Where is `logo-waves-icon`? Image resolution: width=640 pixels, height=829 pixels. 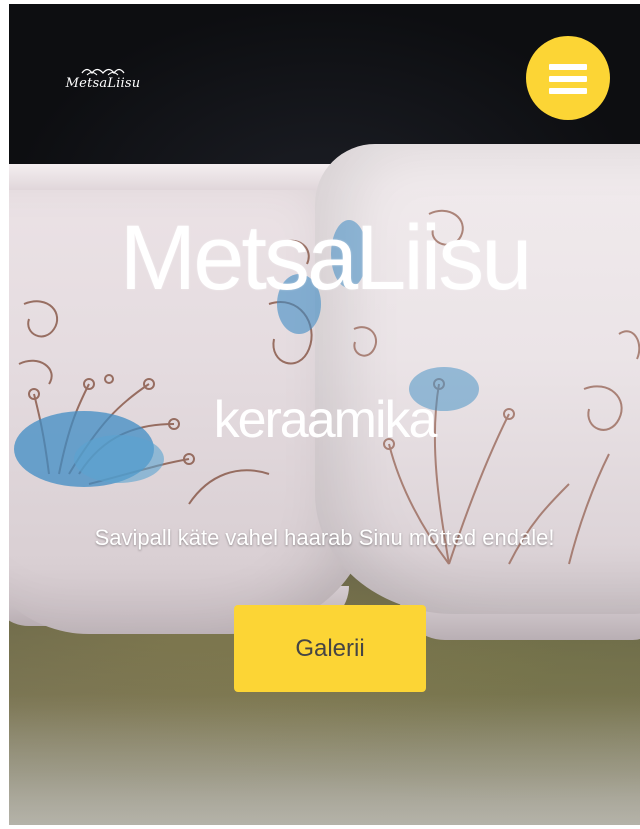 logo-waves-icon is located at coordinates (103, 72).